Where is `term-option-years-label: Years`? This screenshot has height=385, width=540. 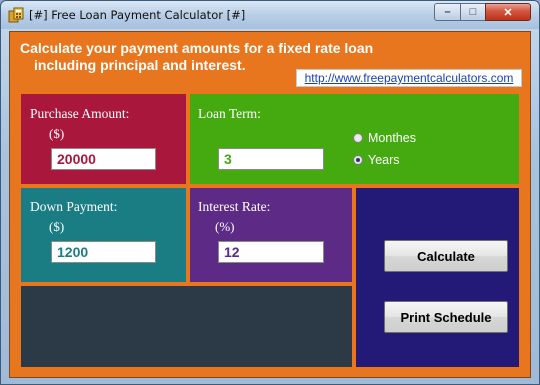
term-option-years-label: Years is located at coordinates (384, 160).